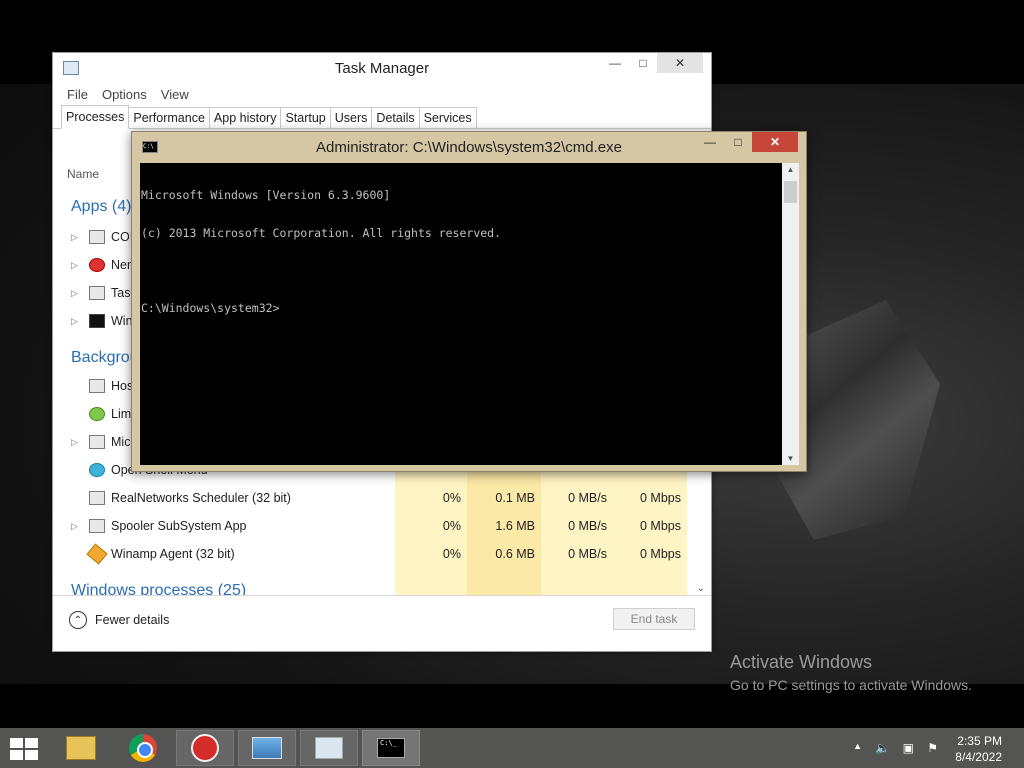  What do you see at coordinates (654, 619) in the screenshot?
I see `end-task-button: End task` at bounding box center [654, 619].